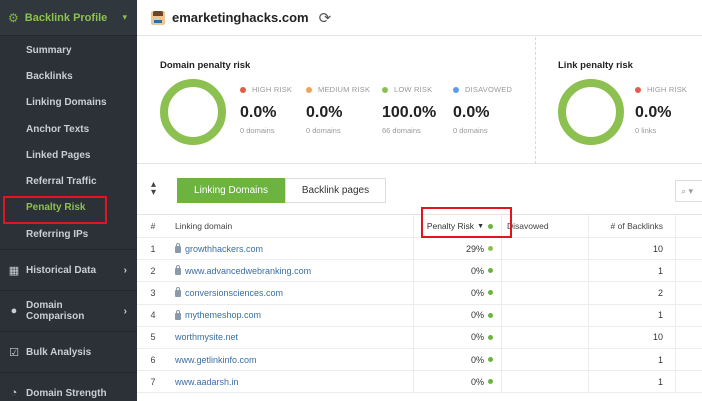  Describe the element at coordinates (419, 18) in the screenshot. I see `top-header: emarketinghacks.com ⟳` at that location.